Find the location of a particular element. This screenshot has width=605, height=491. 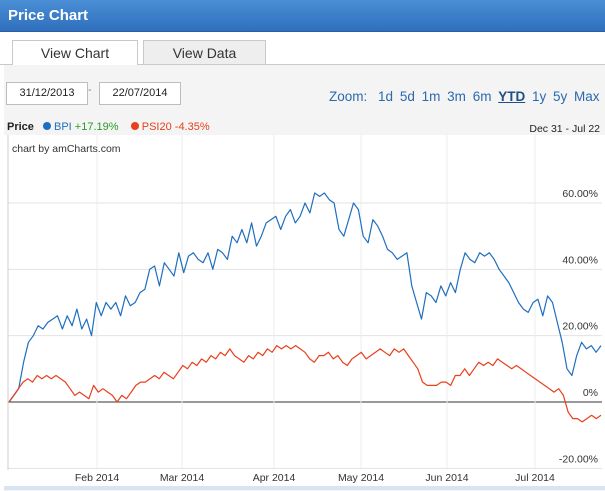

x-tick-label: Jul 2014 is located at coordinates (535, 478).